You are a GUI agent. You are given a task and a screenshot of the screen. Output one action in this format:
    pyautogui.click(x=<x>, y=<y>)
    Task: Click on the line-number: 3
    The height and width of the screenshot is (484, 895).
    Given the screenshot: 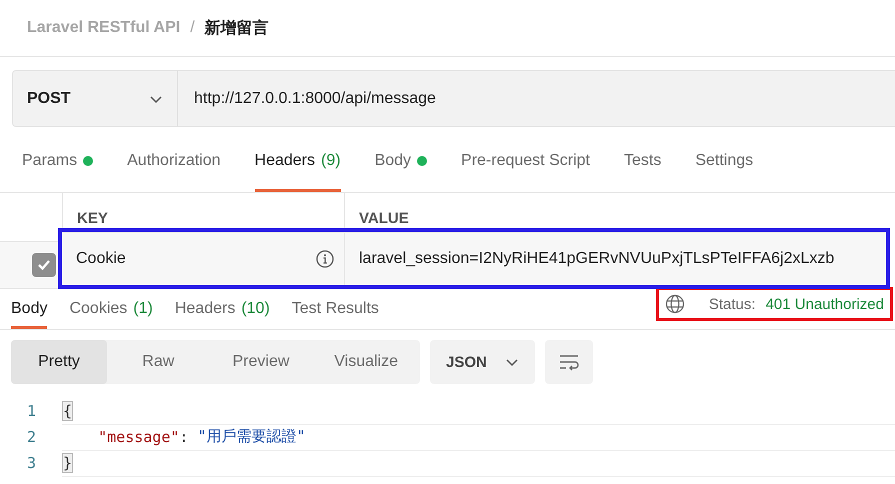 What is the action you would take?
    pyautogui.click(x=31, y=463)
    